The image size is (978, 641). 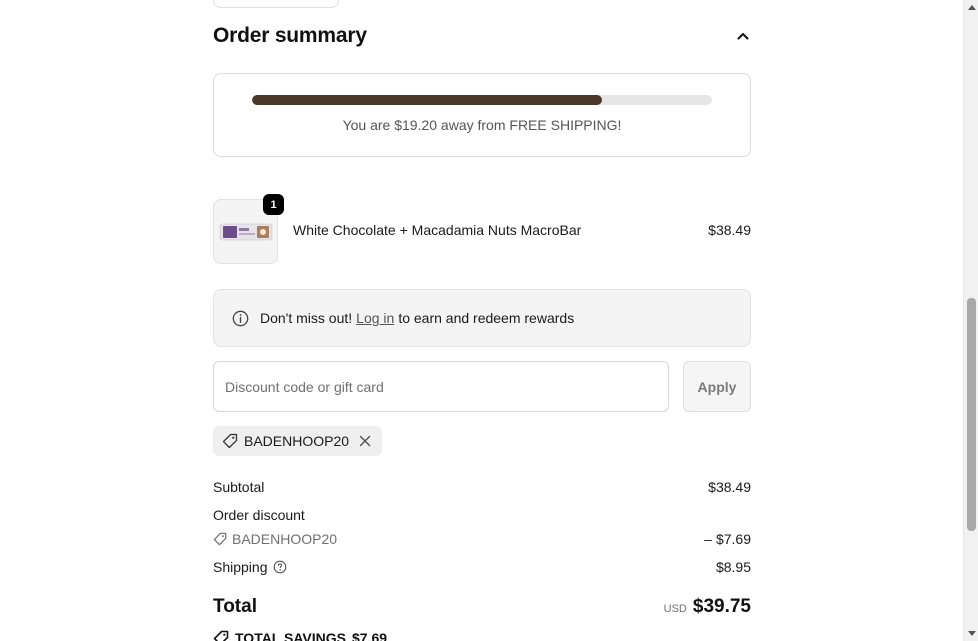 What do you see at coordinates (427, 100) in the screenshot?
I see `shipping-progress-fill` at bounding box center [427, 100].